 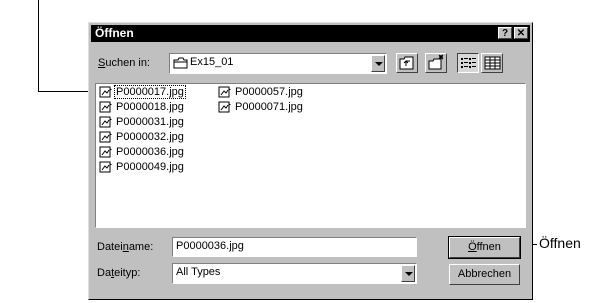 I want to click on file-name: P0000018.jpg, so click(x=150, y=107).